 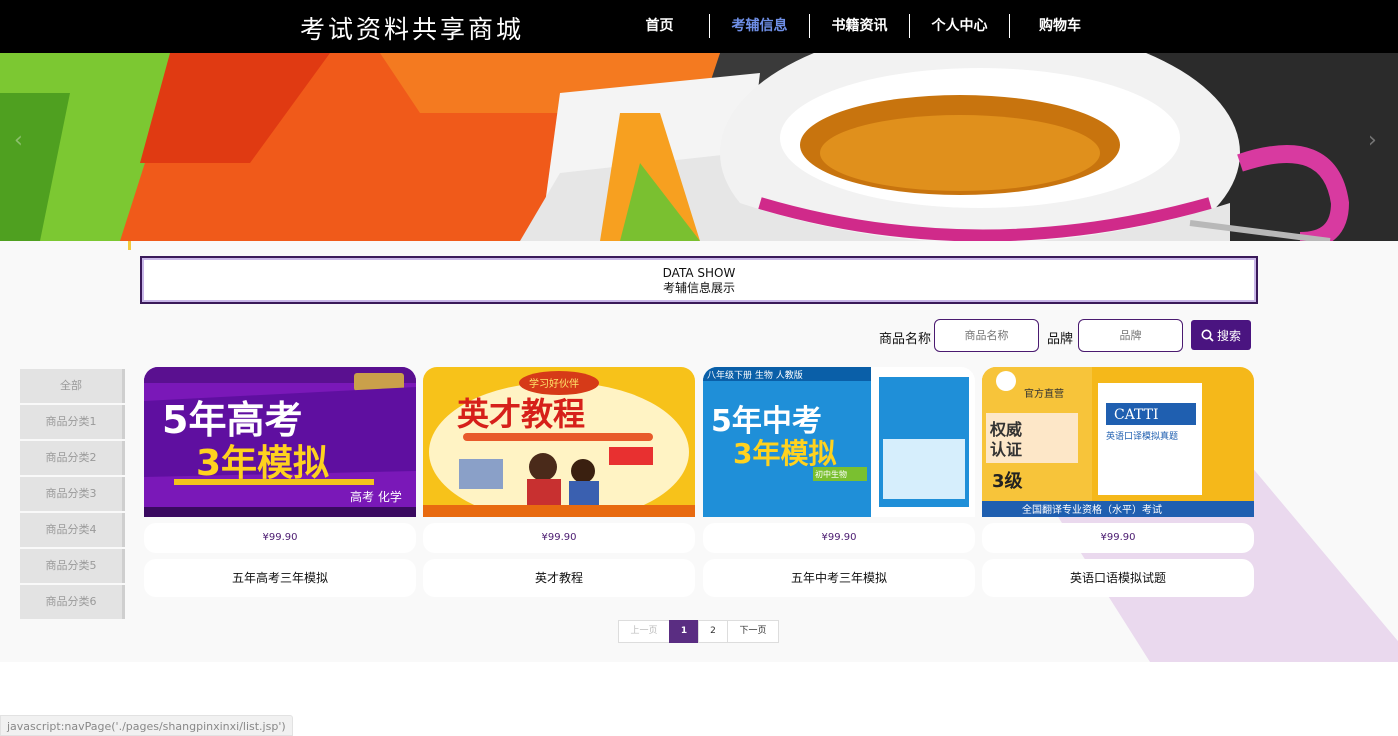 I want to click on cover-bottom-text: 全国翻译专业资格（水平）考试, so click(x=1092, y=509).